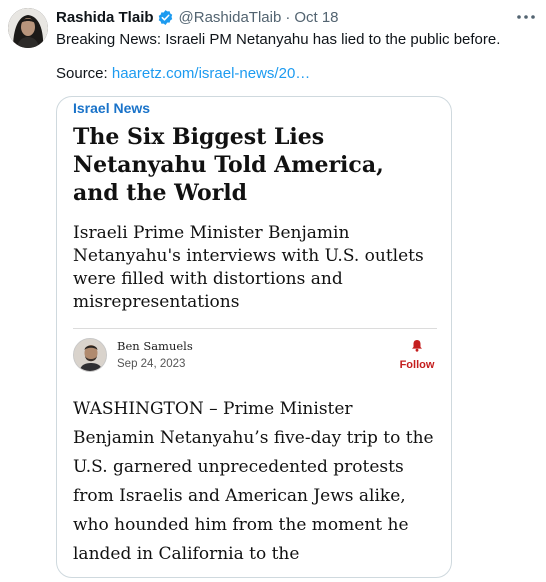 Image resolution: width=546 pixels, height=582 pixels. I want to click on author-name: Rashida Tlaib, so click(105, 17).